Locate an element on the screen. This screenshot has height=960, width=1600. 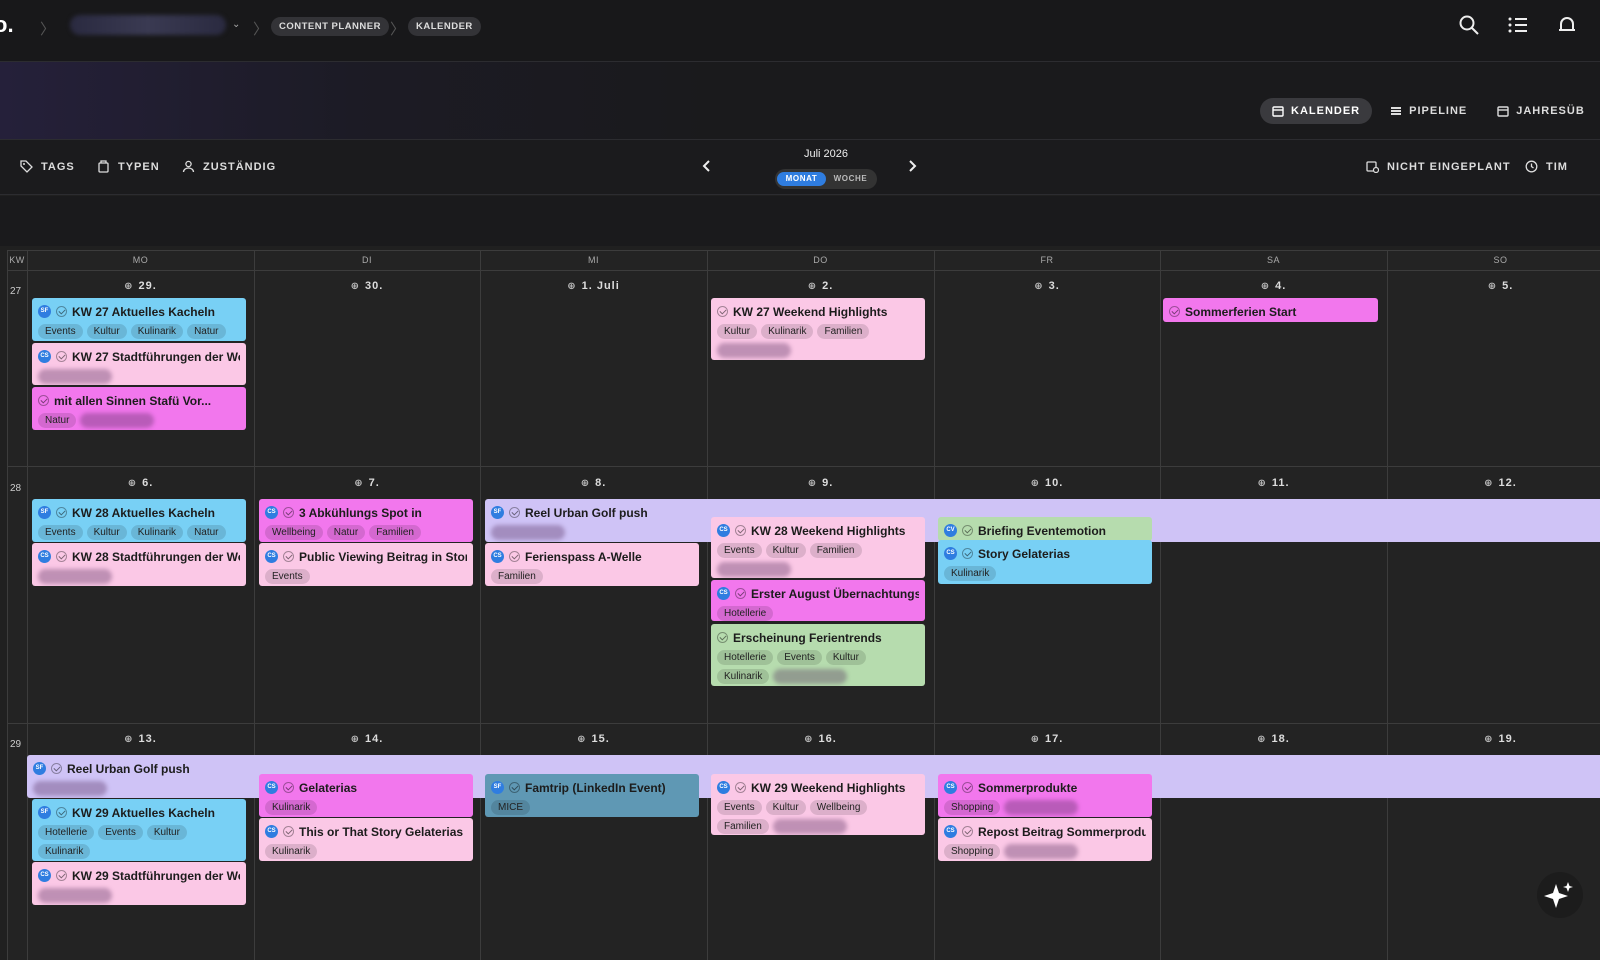
timeline-button: TIM is located at coordinates (1546, 166).